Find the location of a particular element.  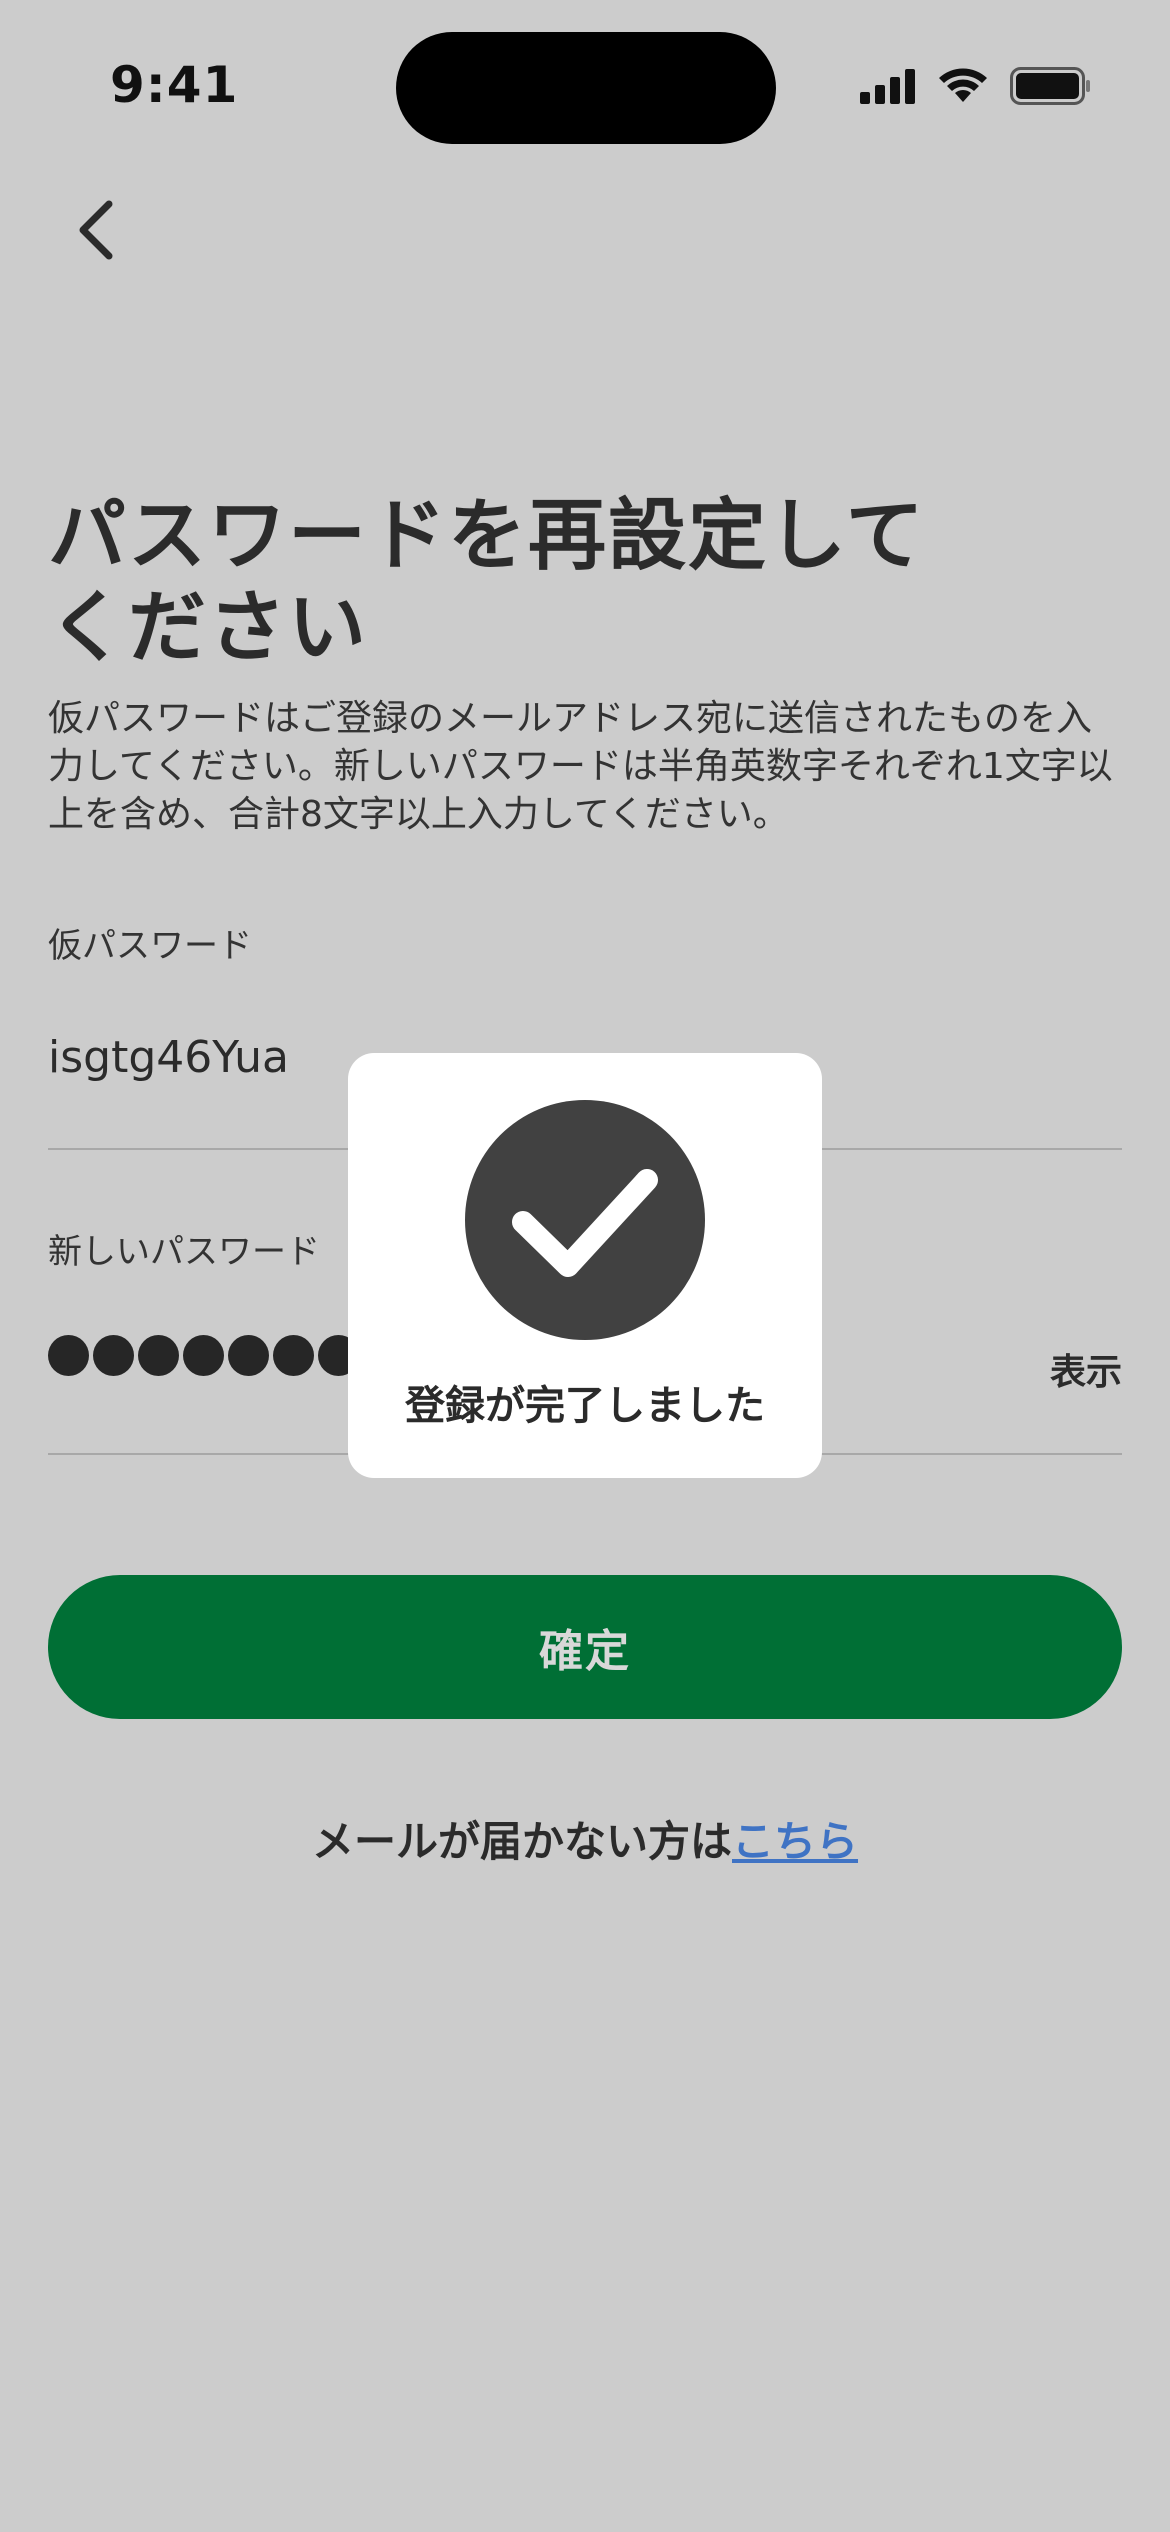

new-password-input is located at coordinates (203, 1355).